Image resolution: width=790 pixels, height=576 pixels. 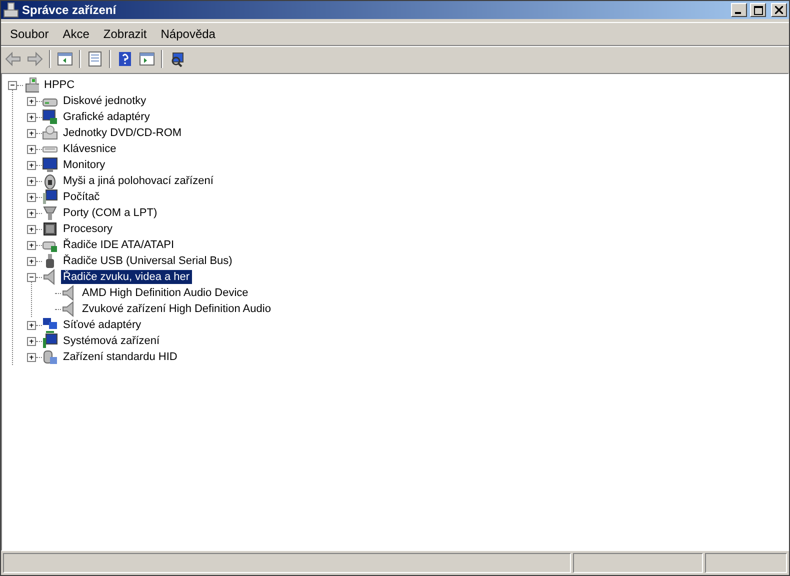 I want to click on tree-item: Síťové adaptéry, so click(x=102, y=325).